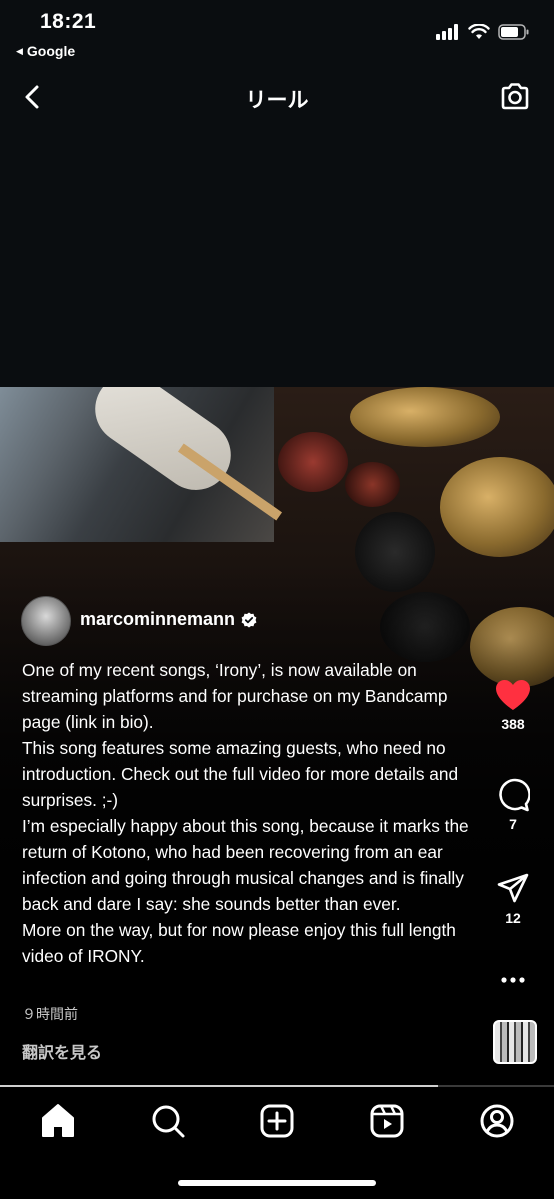 The height and width of the screenshot is (1199, 554). I want to click on like-action: 388, so click(513, 705).